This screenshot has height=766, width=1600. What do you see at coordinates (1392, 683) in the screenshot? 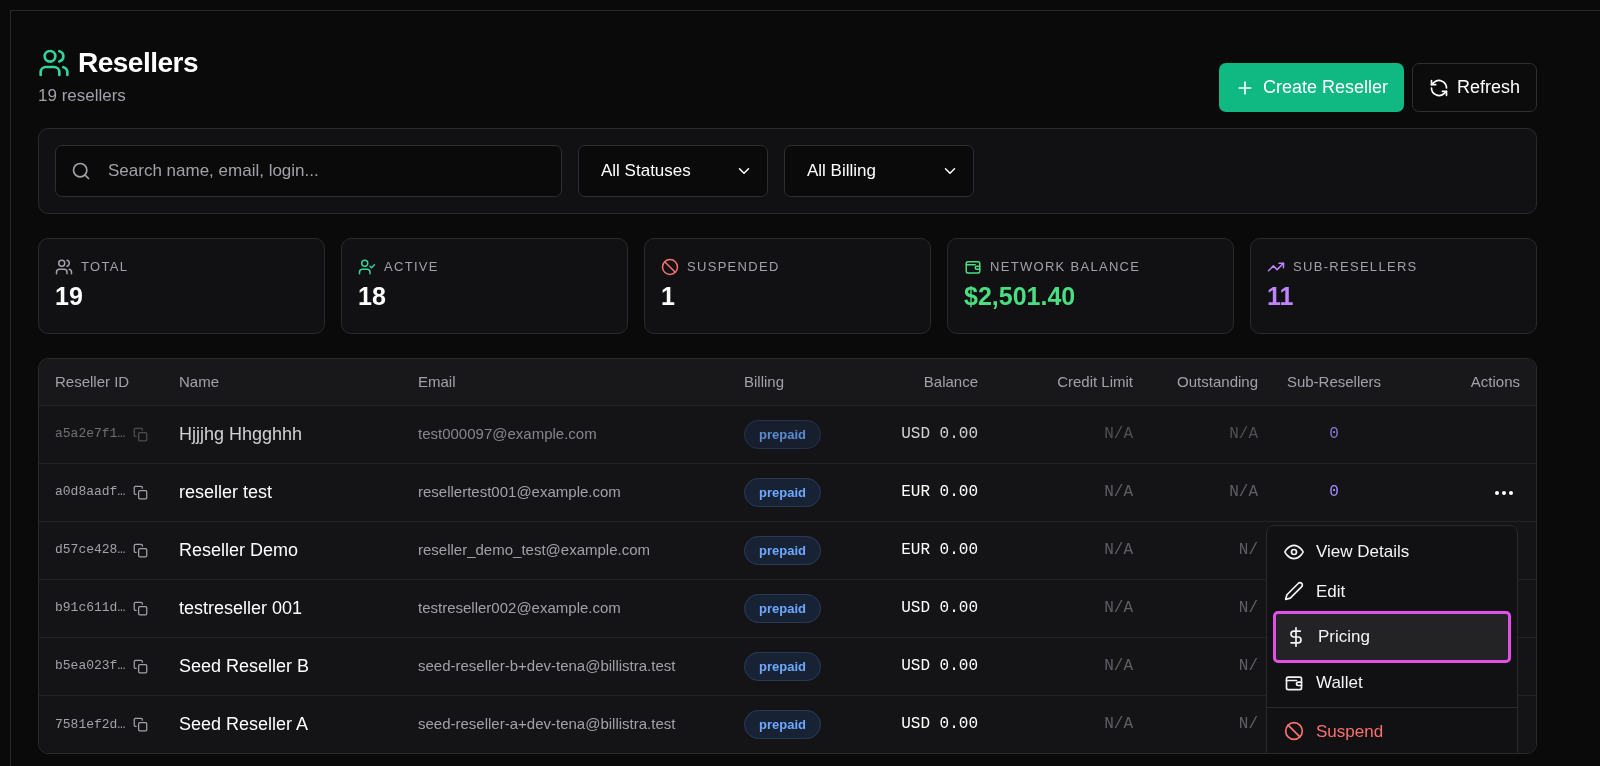
I see `menu-item: Wallet` at bounding box center [1392, 683].